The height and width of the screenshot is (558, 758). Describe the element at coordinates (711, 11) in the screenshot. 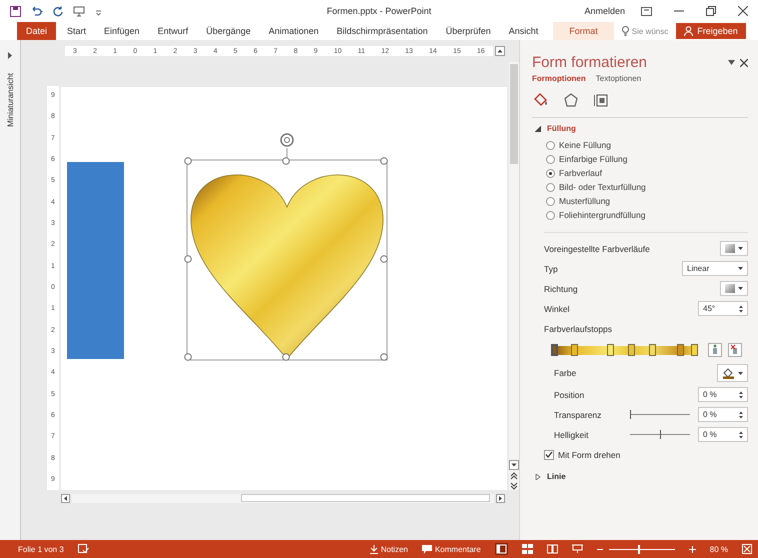

I see `restore-icon` at that location.